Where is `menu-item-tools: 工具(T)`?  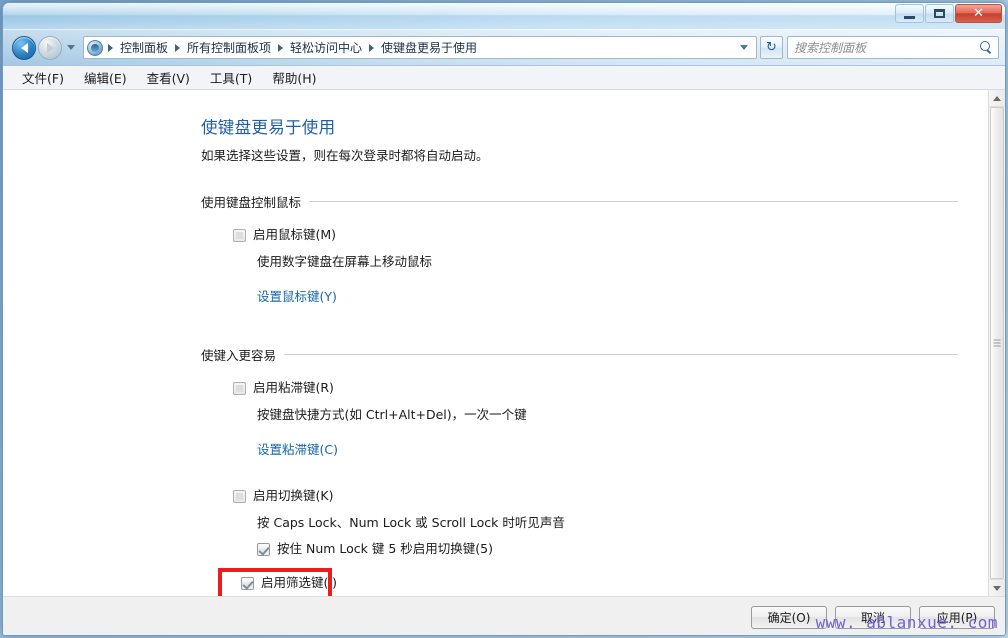 menu-item-tools: 工具(T) is located at coordinates (231, 77).